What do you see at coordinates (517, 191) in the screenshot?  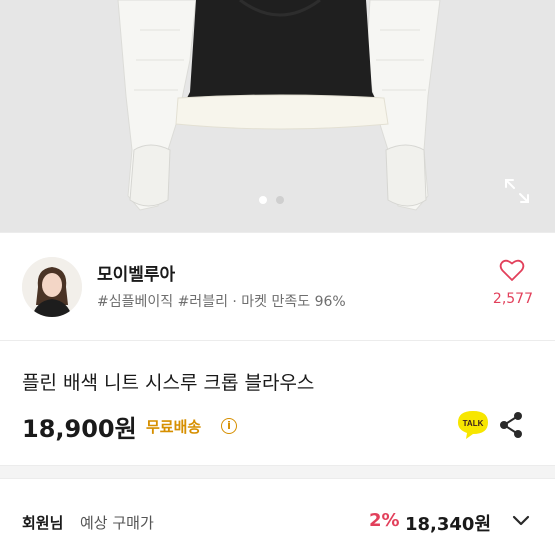 I see `expand-icon` at bounding box center [517, 191].